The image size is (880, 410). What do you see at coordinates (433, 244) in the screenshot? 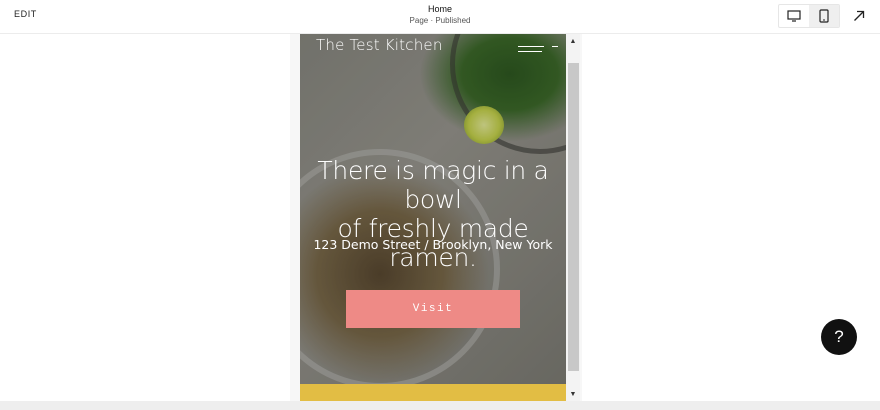
I see `hero-address: 123 Demo Street / Brooklyn, New York` at bounding box center [433, 244].